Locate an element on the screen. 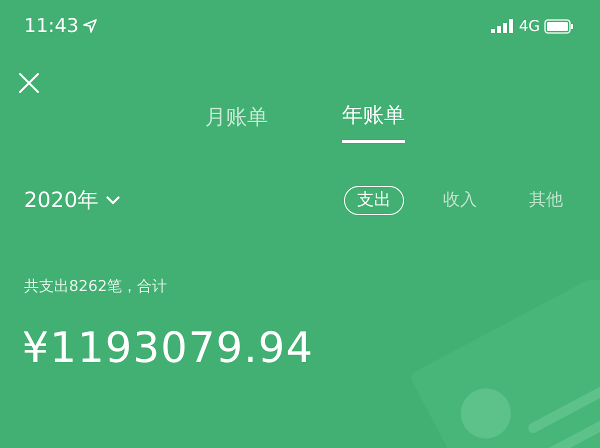 This screenshot has height=448, width=600. filter-chip: 其他 is located at coordinates (546, 200).